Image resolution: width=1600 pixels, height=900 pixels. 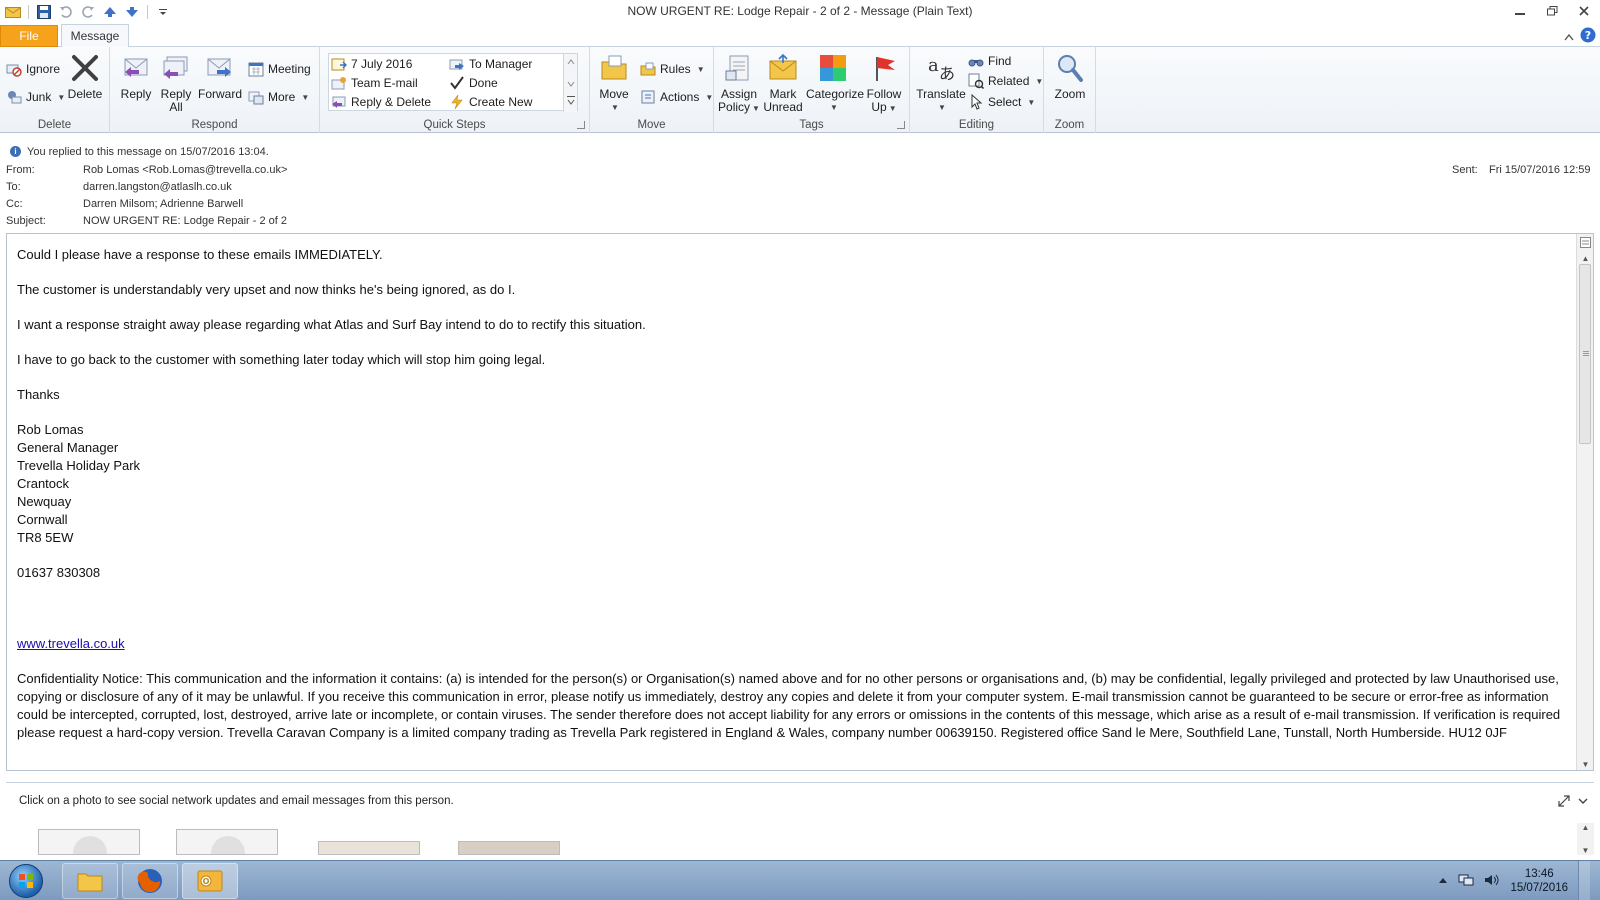 I want to click on qat-separator, so click(x=147, y=12).